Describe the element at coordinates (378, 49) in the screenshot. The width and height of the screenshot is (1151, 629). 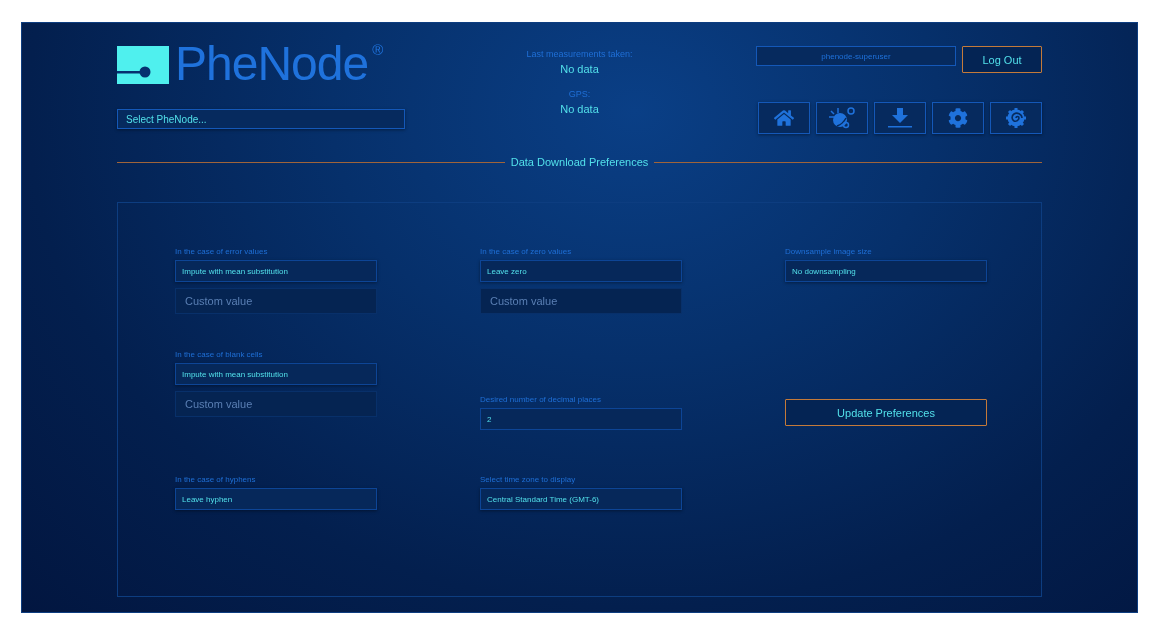
I see `registered-mark: ®` at that location.